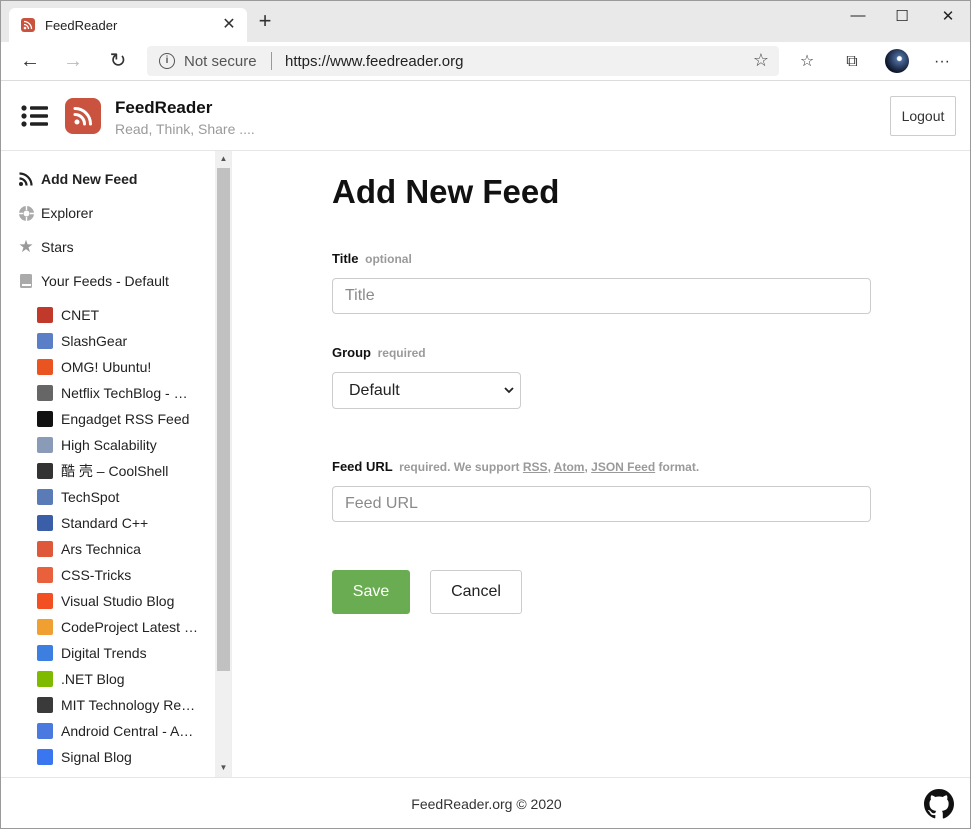 The height and width of the screenshot is (829, 971). What do you see at coordinates (476, 592) in the screenshot?
I see `cancel-button: Cancel` at bounding box center [476, 592].